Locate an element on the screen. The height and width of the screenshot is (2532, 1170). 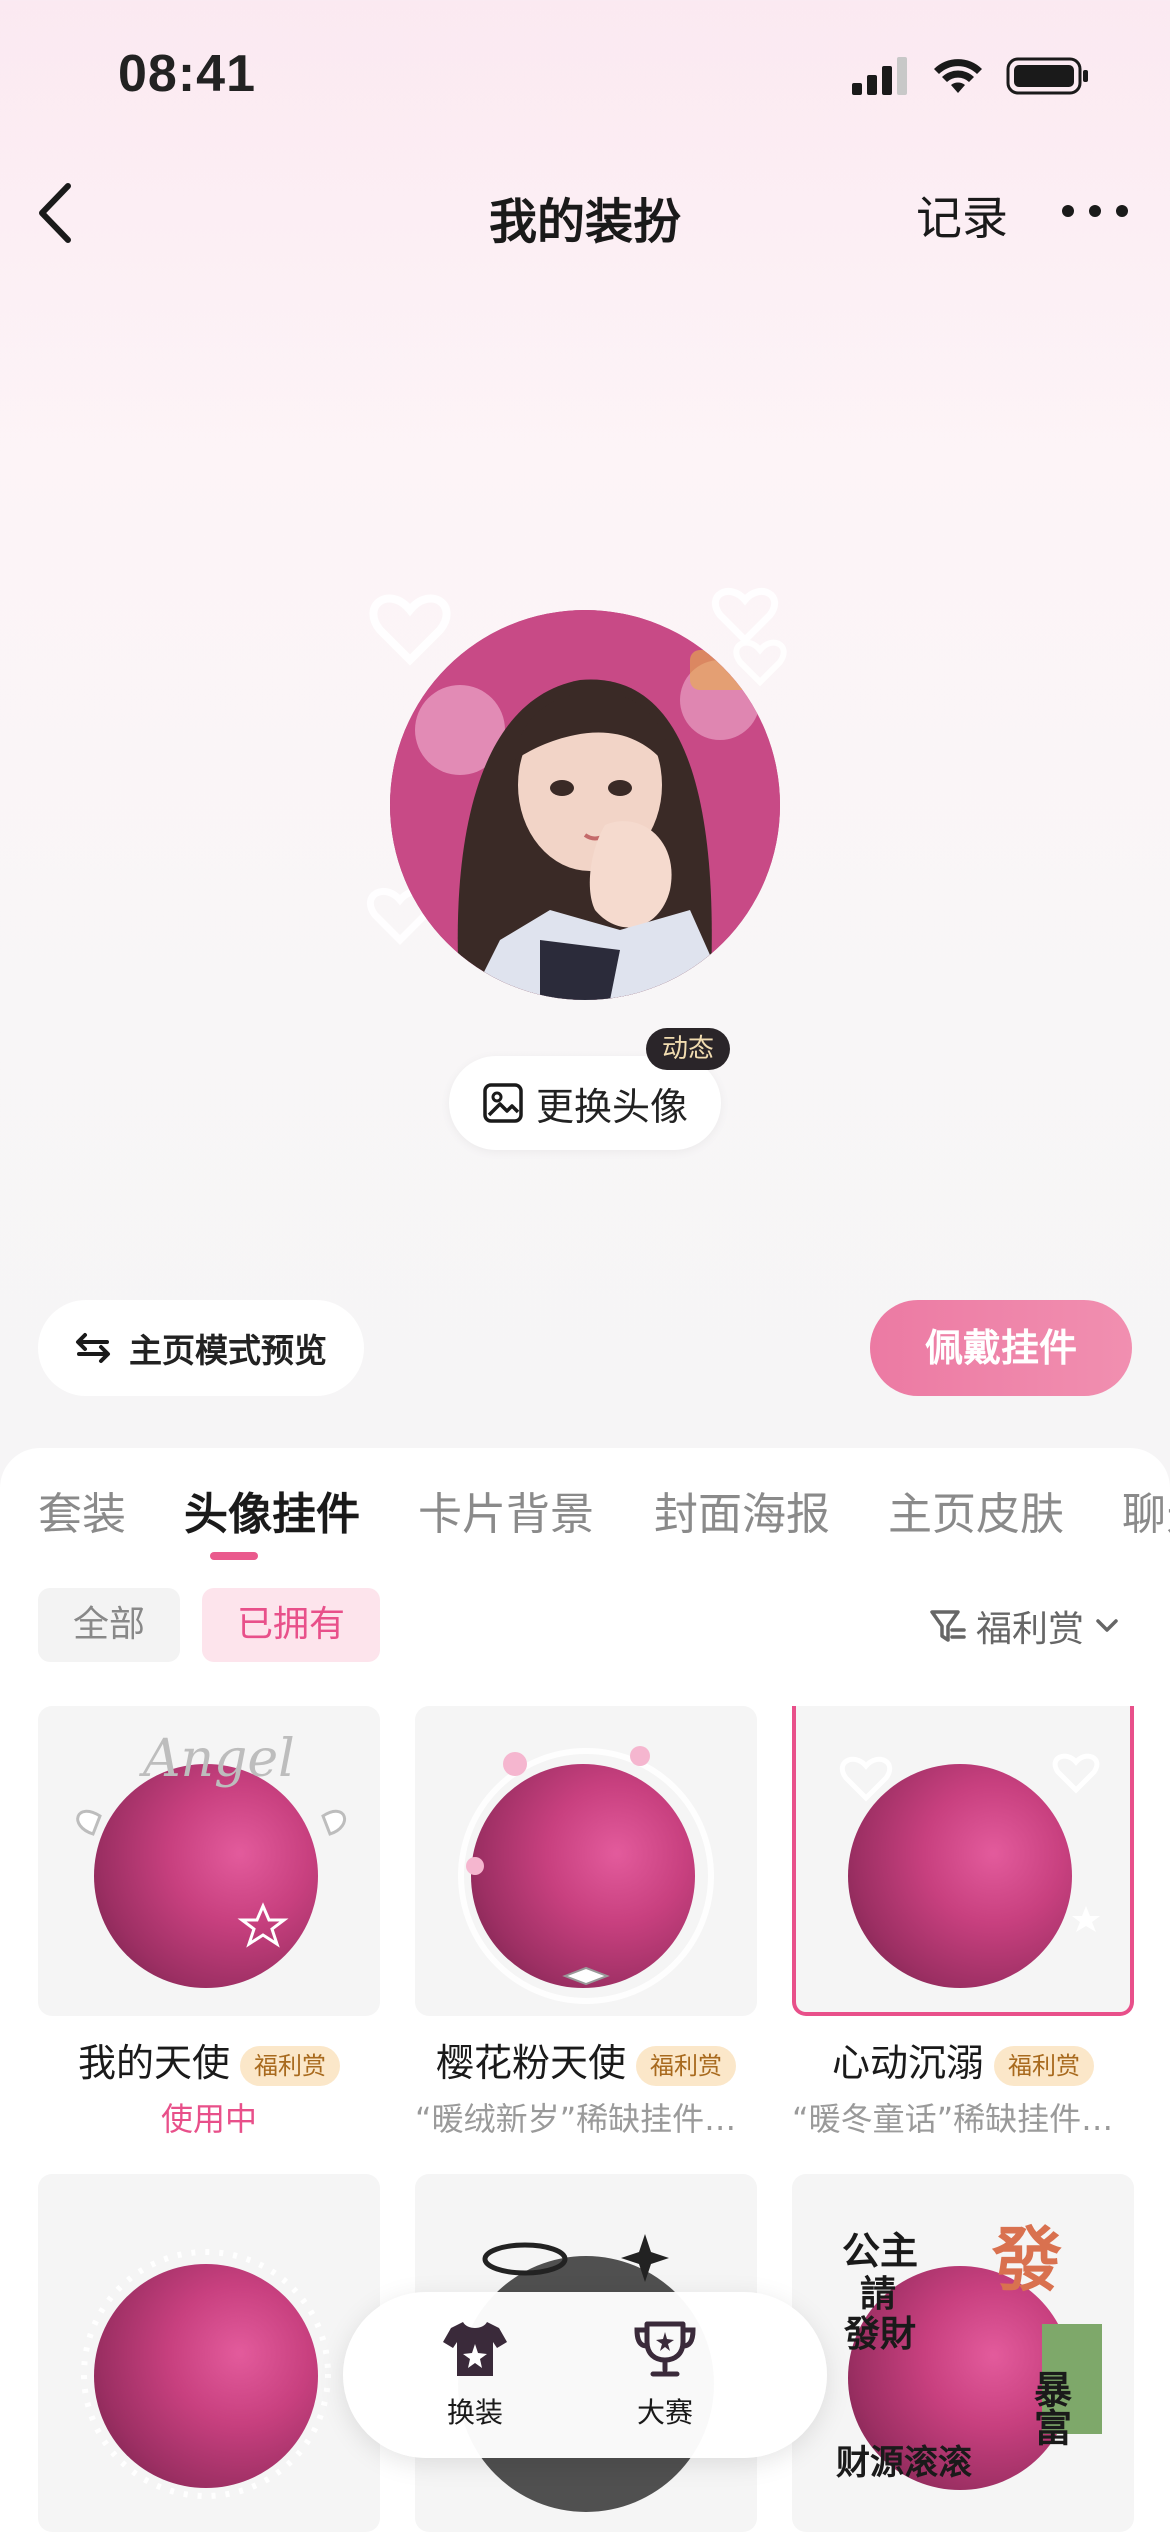
wifi-icon is located at coordinates (958, 76).